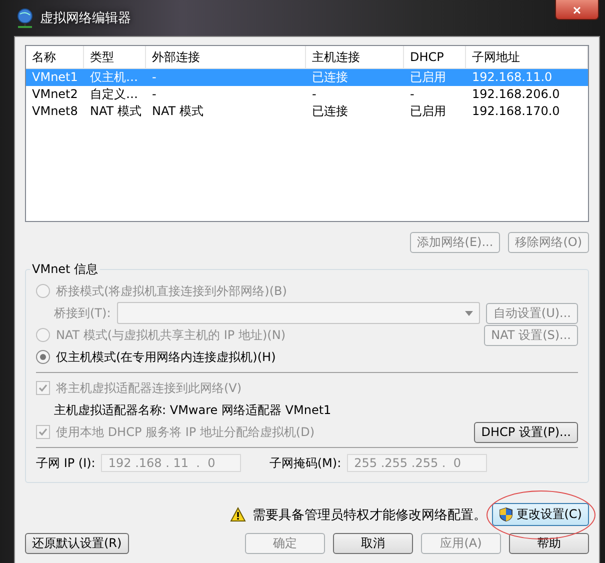  What do you see at coordinates (82, 313) in the screenshot?
I see `bridge-to-label: 桥接到(T):` at bounding box center [82, 313].